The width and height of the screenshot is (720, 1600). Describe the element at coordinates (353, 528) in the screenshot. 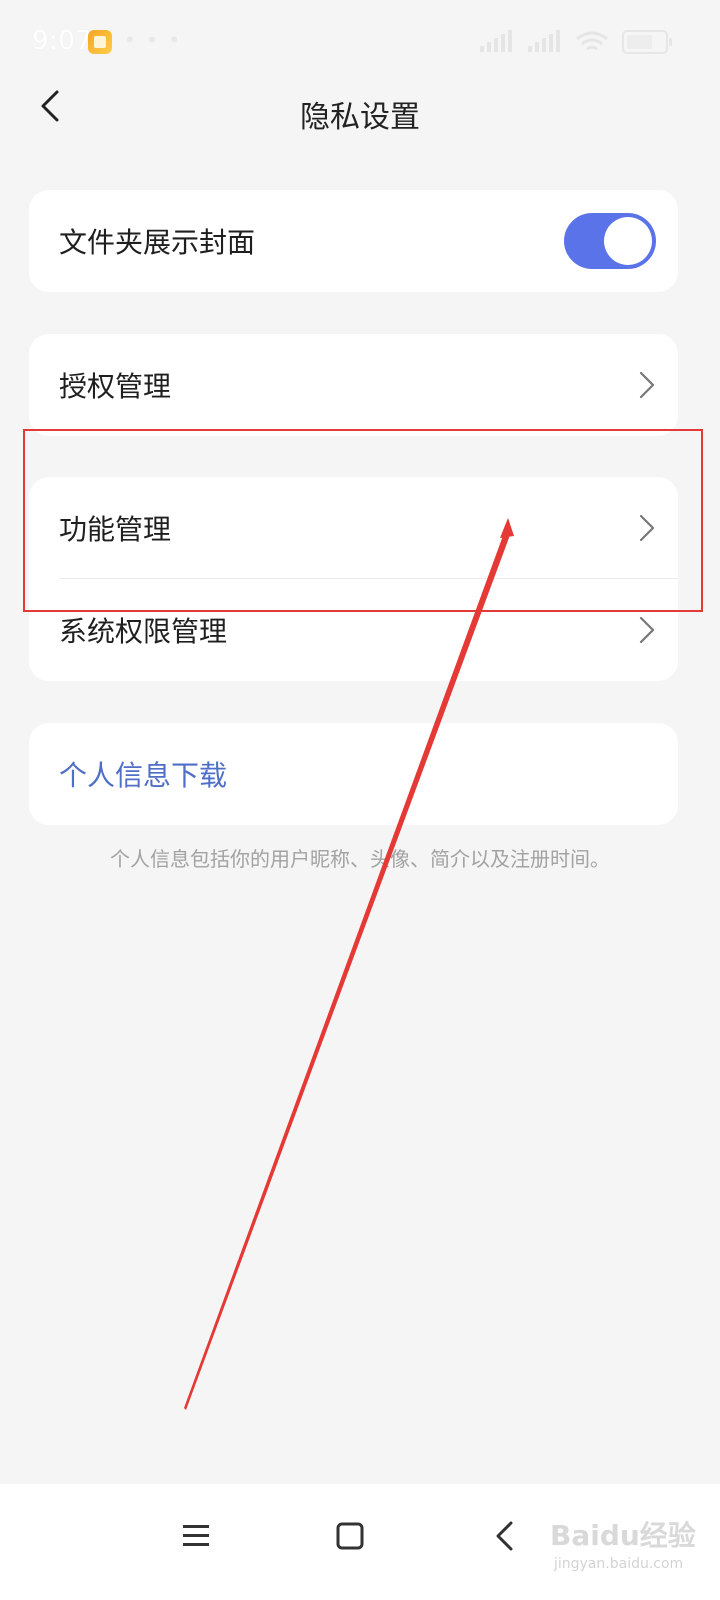

I see `setting-row-feature-manage: 功能管理` at that location.